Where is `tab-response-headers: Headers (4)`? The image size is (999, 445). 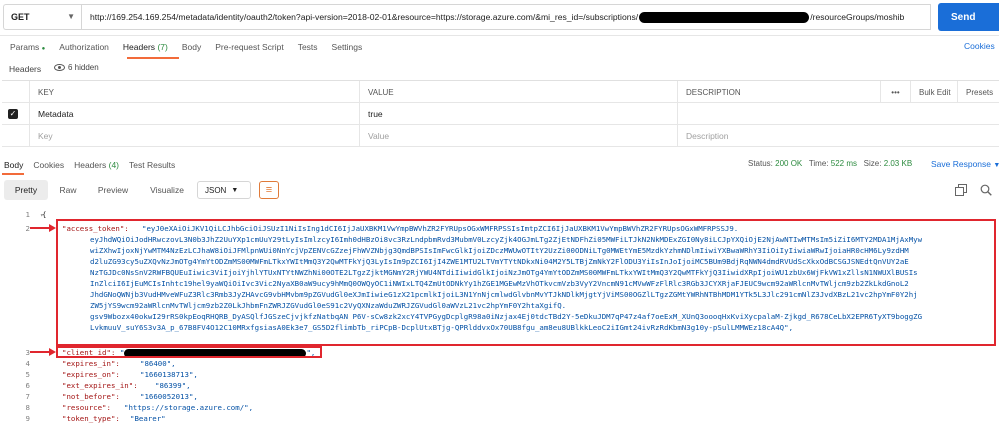 tab-response-headers: Headers (4) is located at coordinates (96, 165).